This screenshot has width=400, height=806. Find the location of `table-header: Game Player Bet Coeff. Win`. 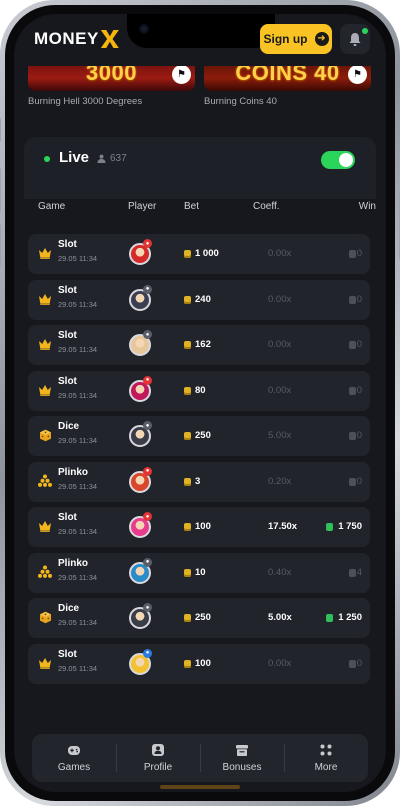

table-header: Game Player Bet Coeff. Win is located at coordinates (200, 213).